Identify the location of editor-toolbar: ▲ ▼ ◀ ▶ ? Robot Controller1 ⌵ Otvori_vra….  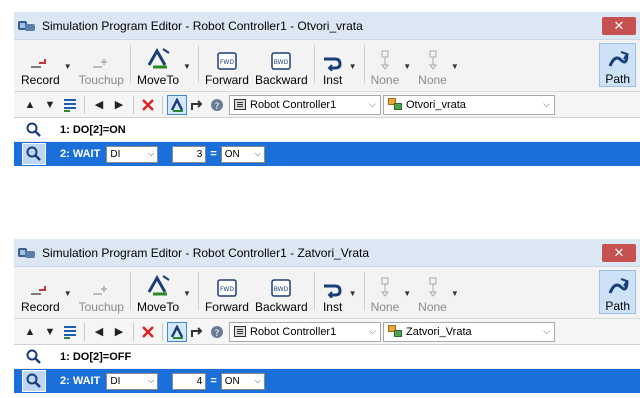
(327, 105).